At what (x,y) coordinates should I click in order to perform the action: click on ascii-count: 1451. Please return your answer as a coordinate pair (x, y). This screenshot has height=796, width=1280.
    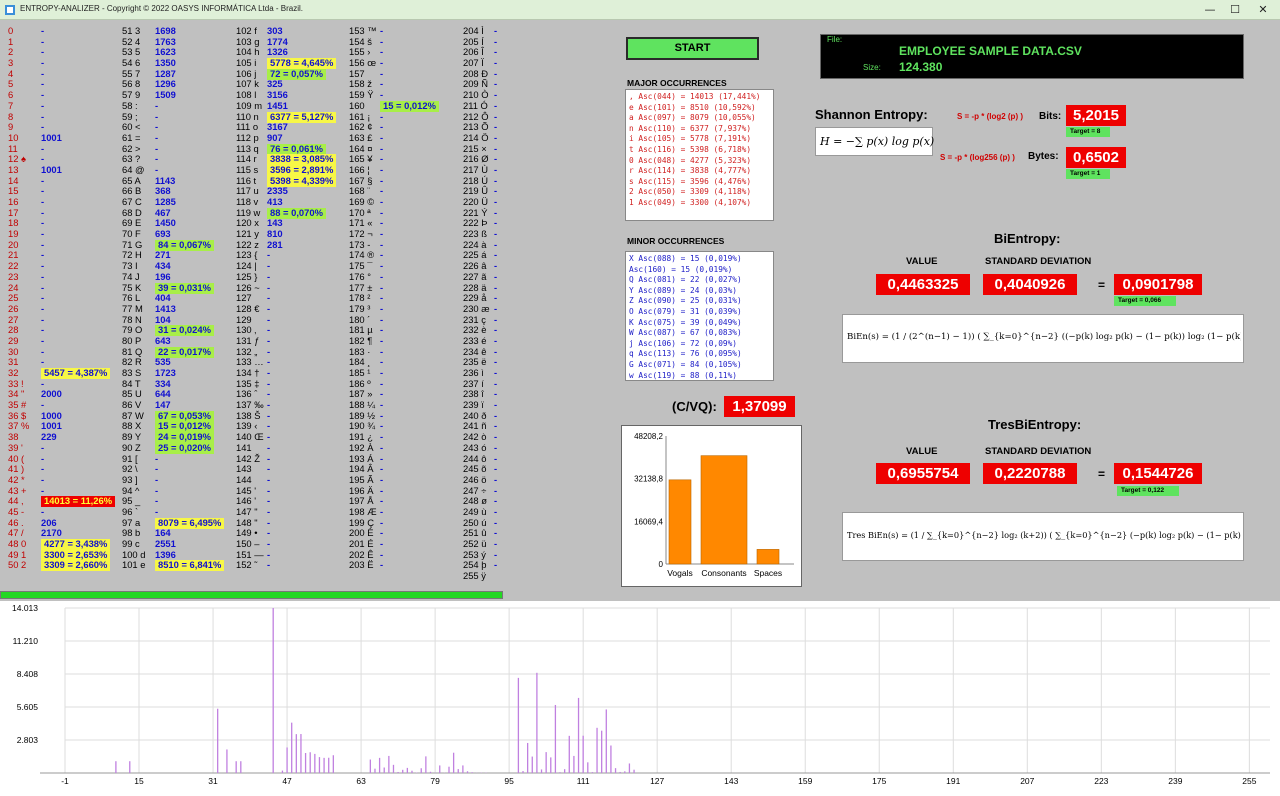
    Looking at the image, I should click on (277, 105).